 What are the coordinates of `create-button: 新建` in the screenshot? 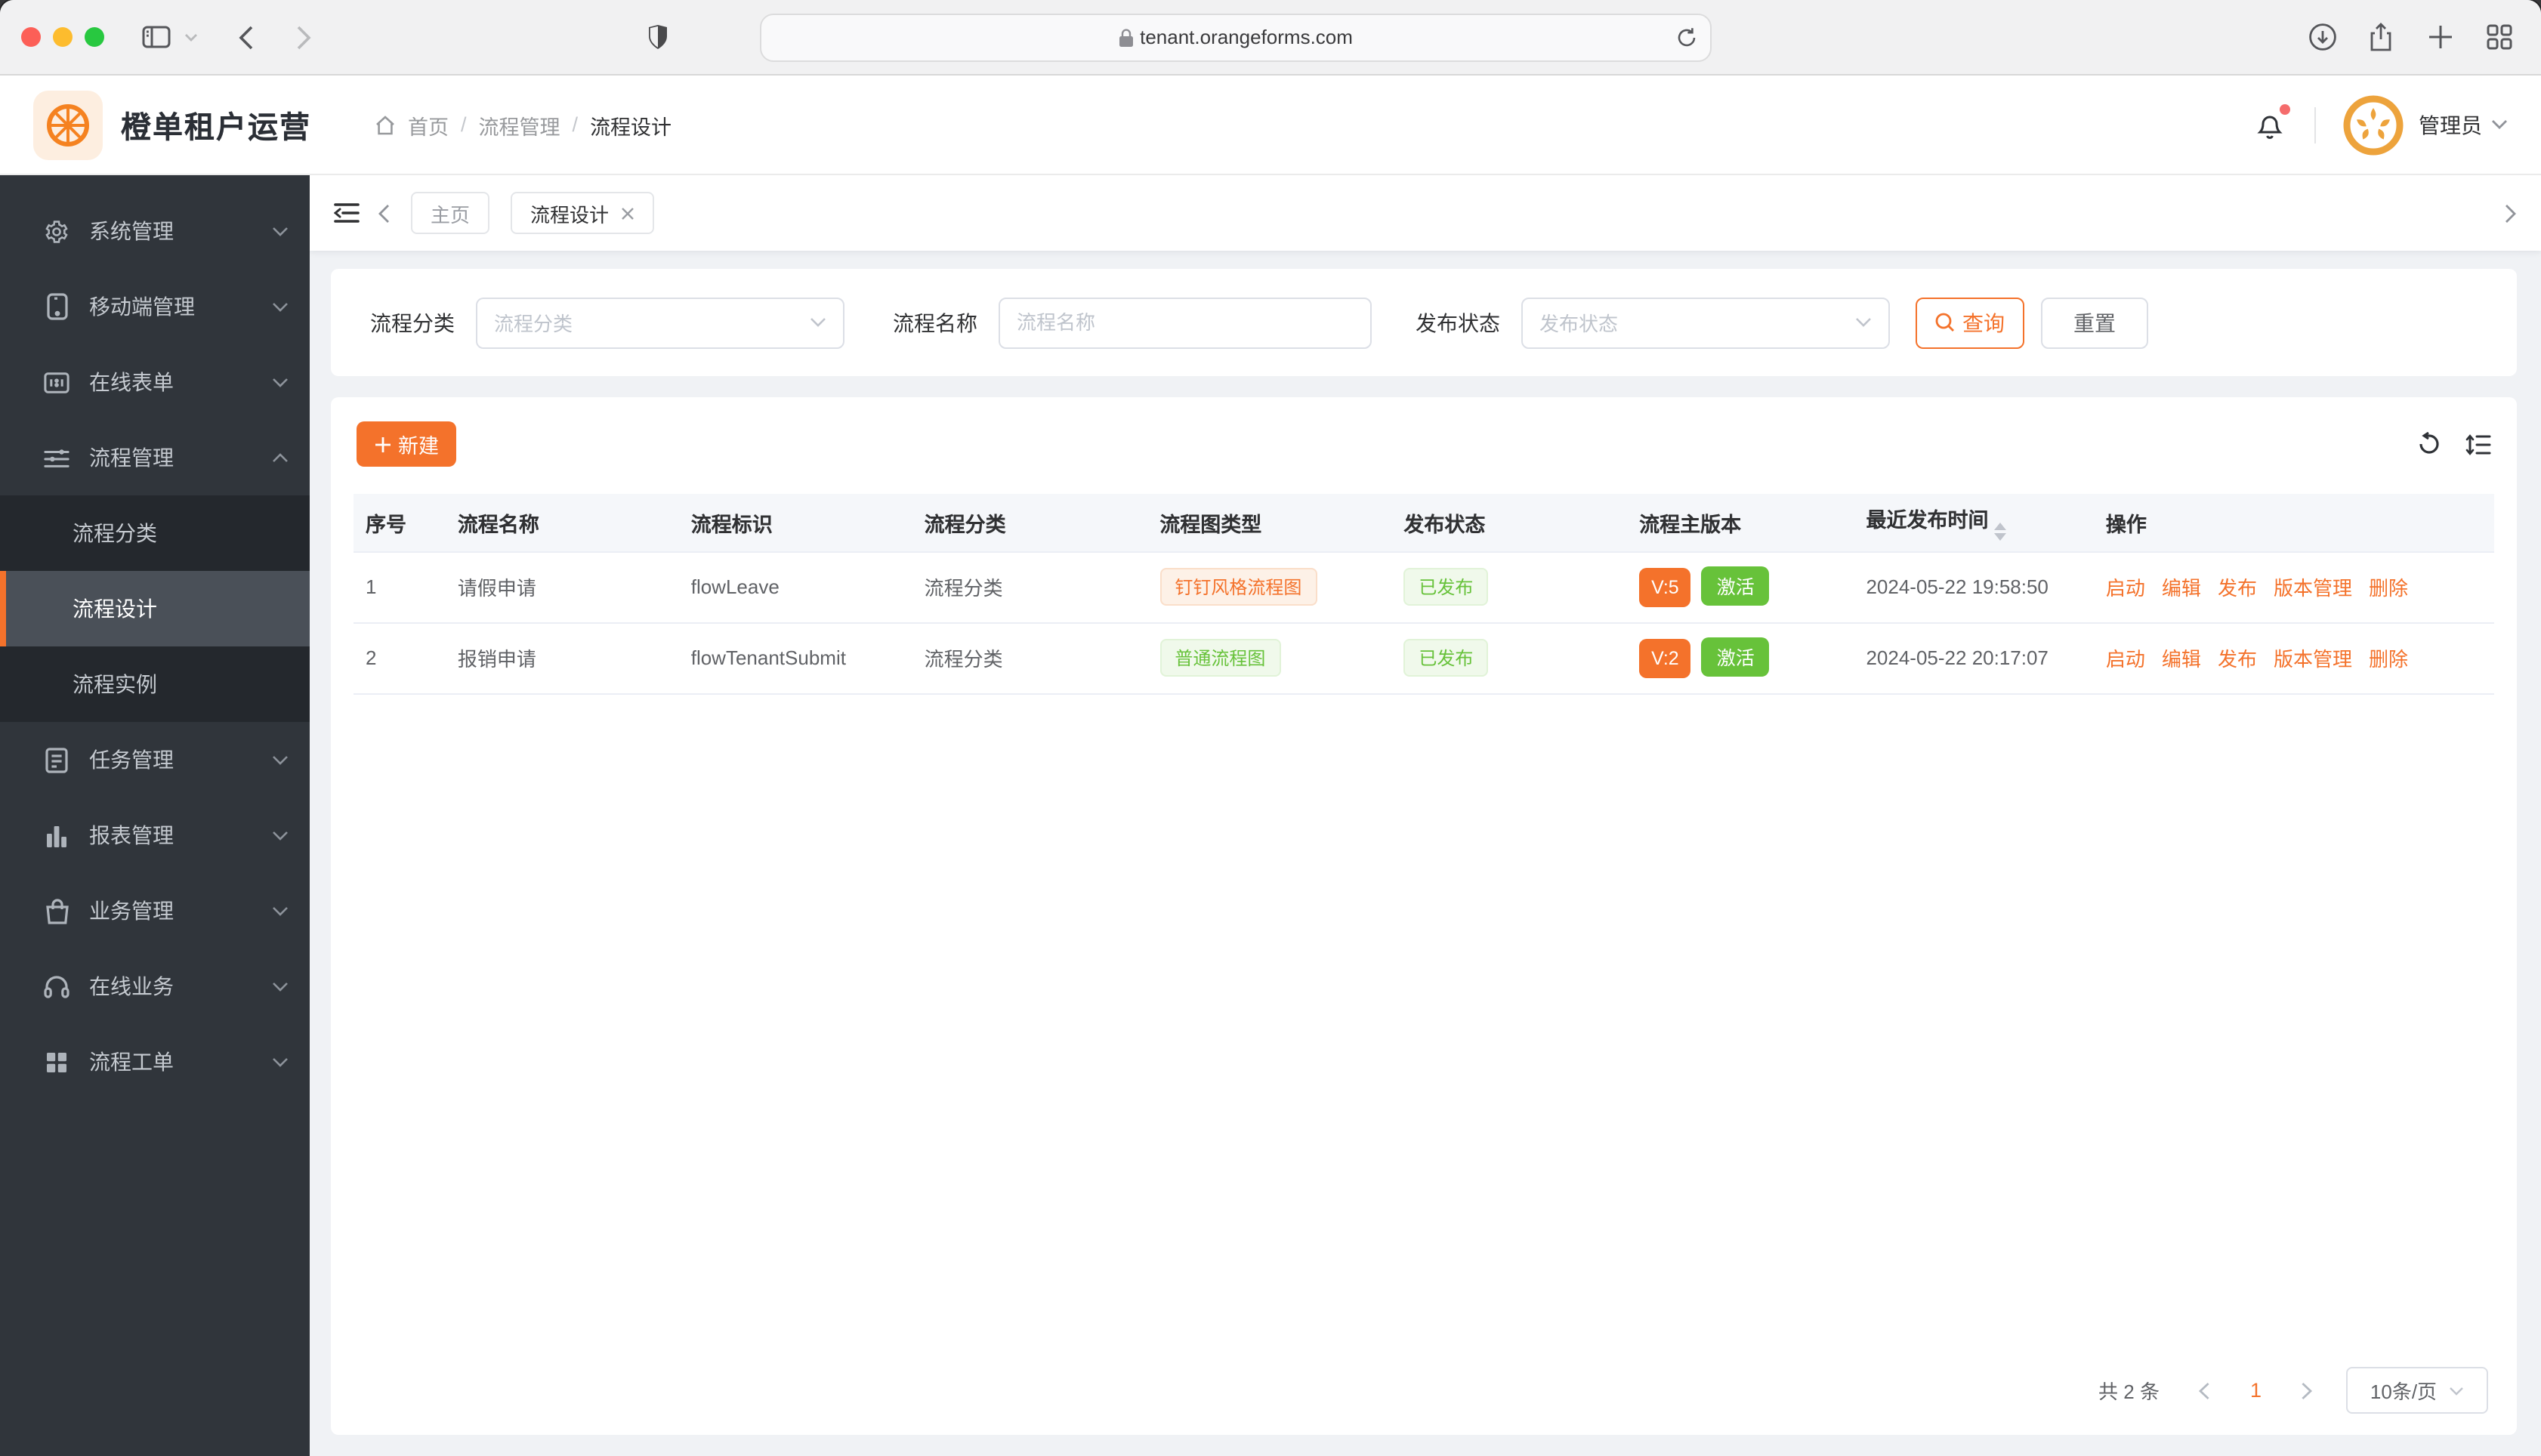 It's located at (406, 444).